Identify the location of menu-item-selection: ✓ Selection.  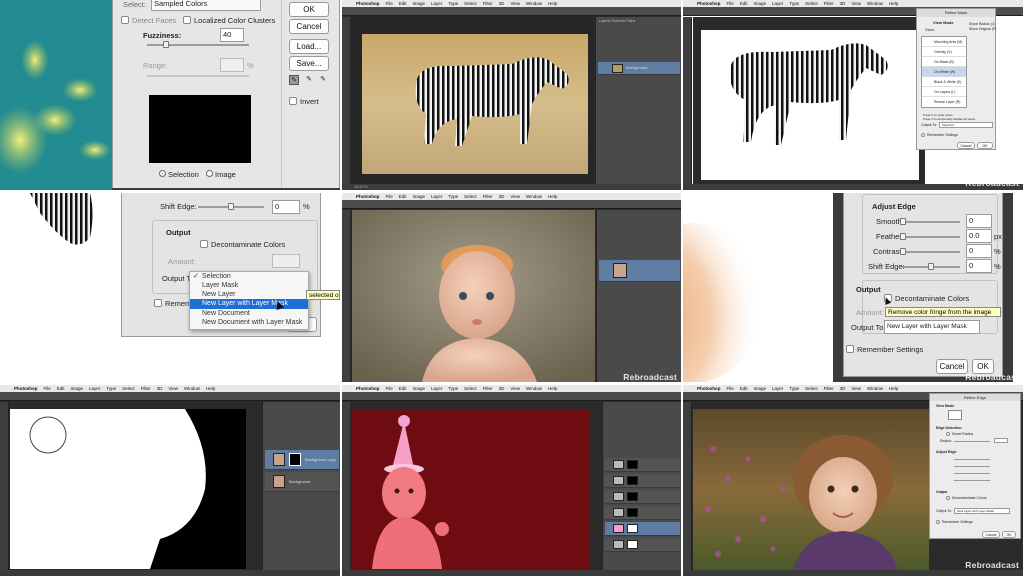
(249, 276).